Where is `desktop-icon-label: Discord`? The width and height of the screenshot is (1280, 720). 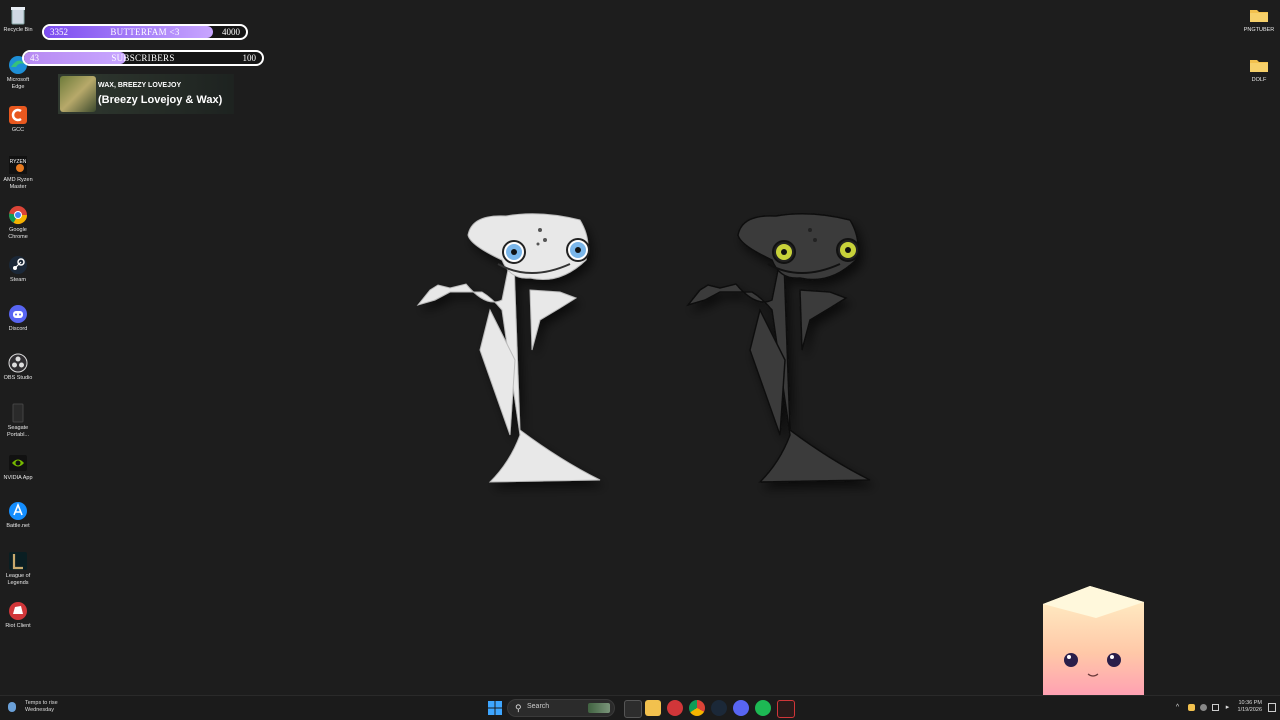 desktop-icon-label: Discord is located at coordinates (18, 329).